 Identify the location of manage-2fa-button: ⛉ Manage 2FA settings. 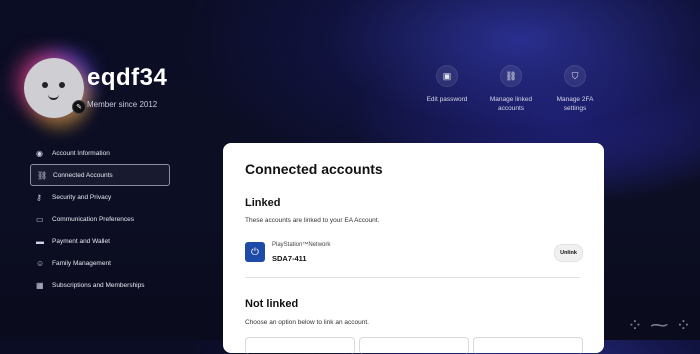
(575, 89).